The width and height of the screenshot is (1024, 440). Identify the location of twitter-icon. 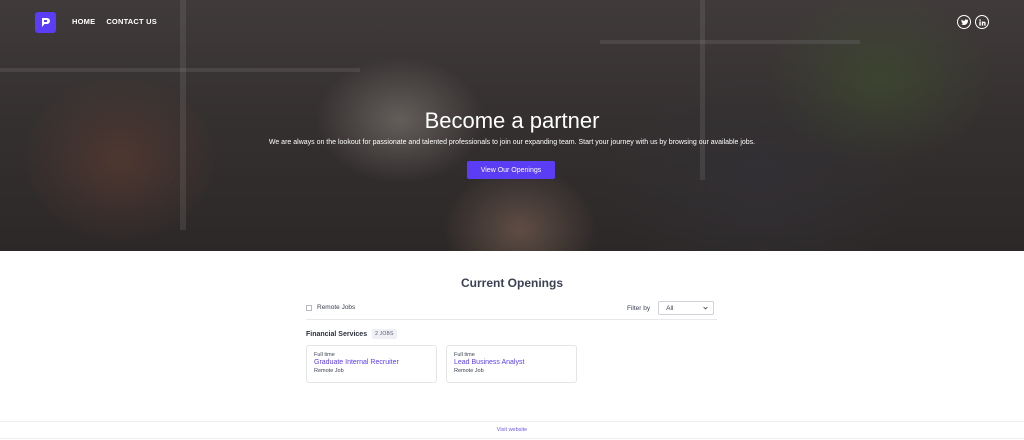
(964, 22).